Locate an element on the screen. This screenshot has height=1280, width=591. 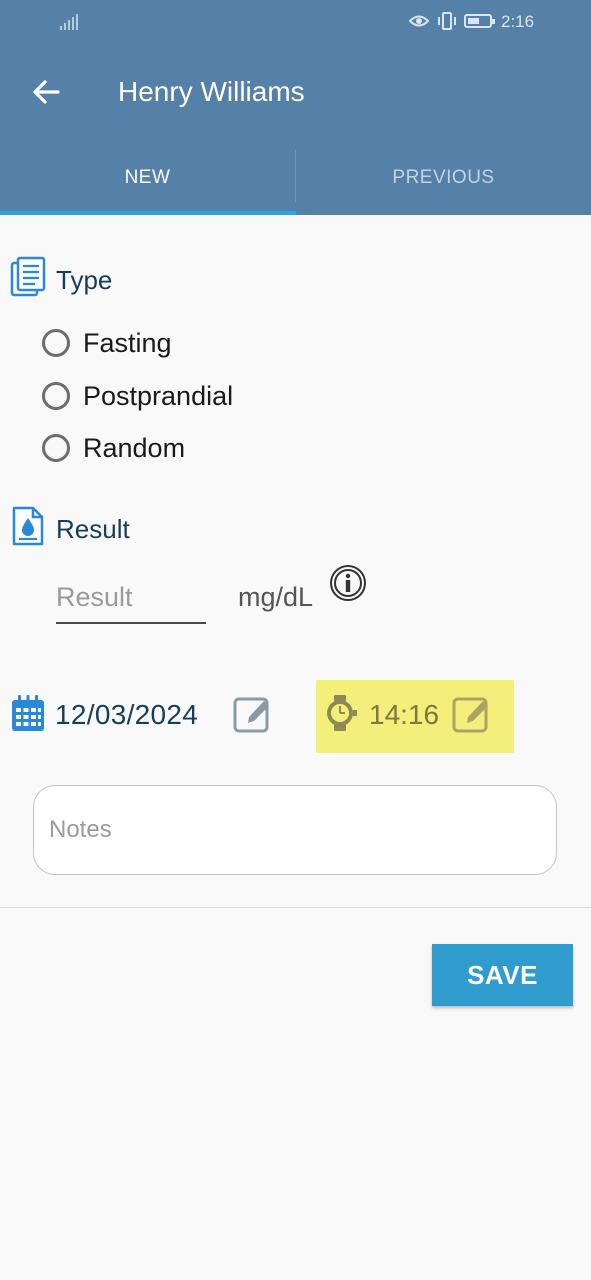
battery-icon is located at coordinates (479, 21).